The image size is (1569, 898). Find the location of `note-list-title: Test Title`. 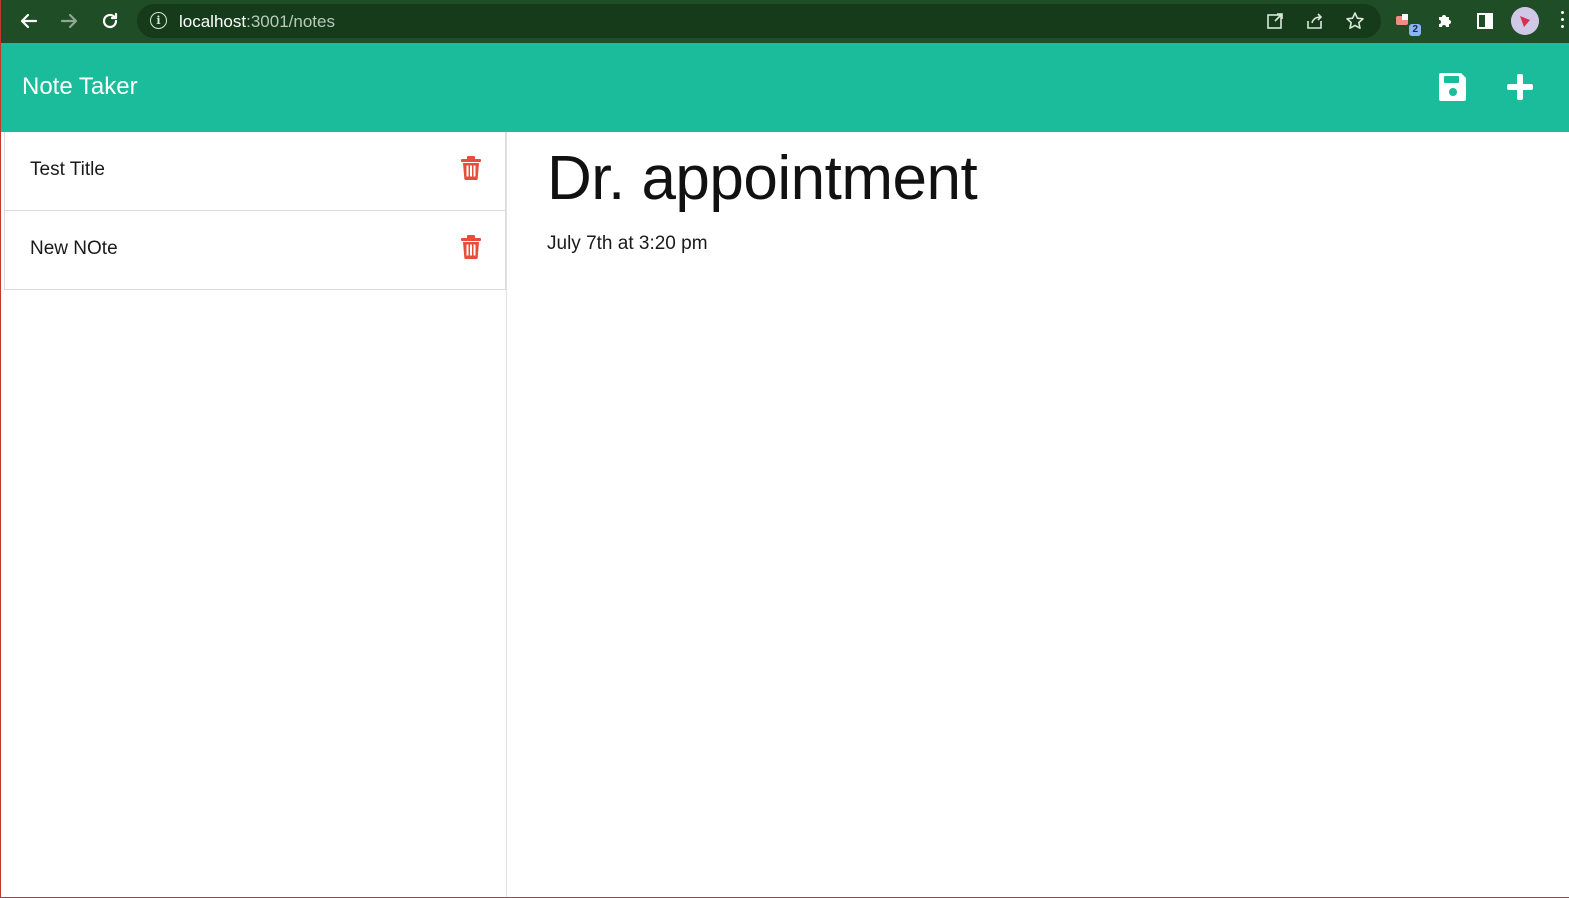

note-list-title: Test Title is located at coordinates (67, 170).